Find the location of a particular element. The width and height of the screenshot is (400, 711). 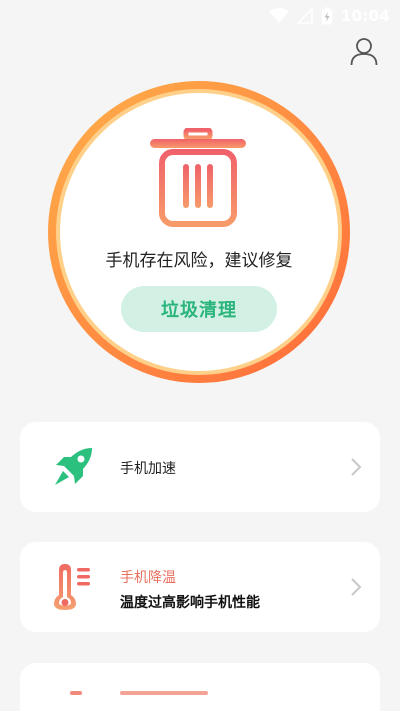

status-time: 10:04 is located at coordinates (365, 16).